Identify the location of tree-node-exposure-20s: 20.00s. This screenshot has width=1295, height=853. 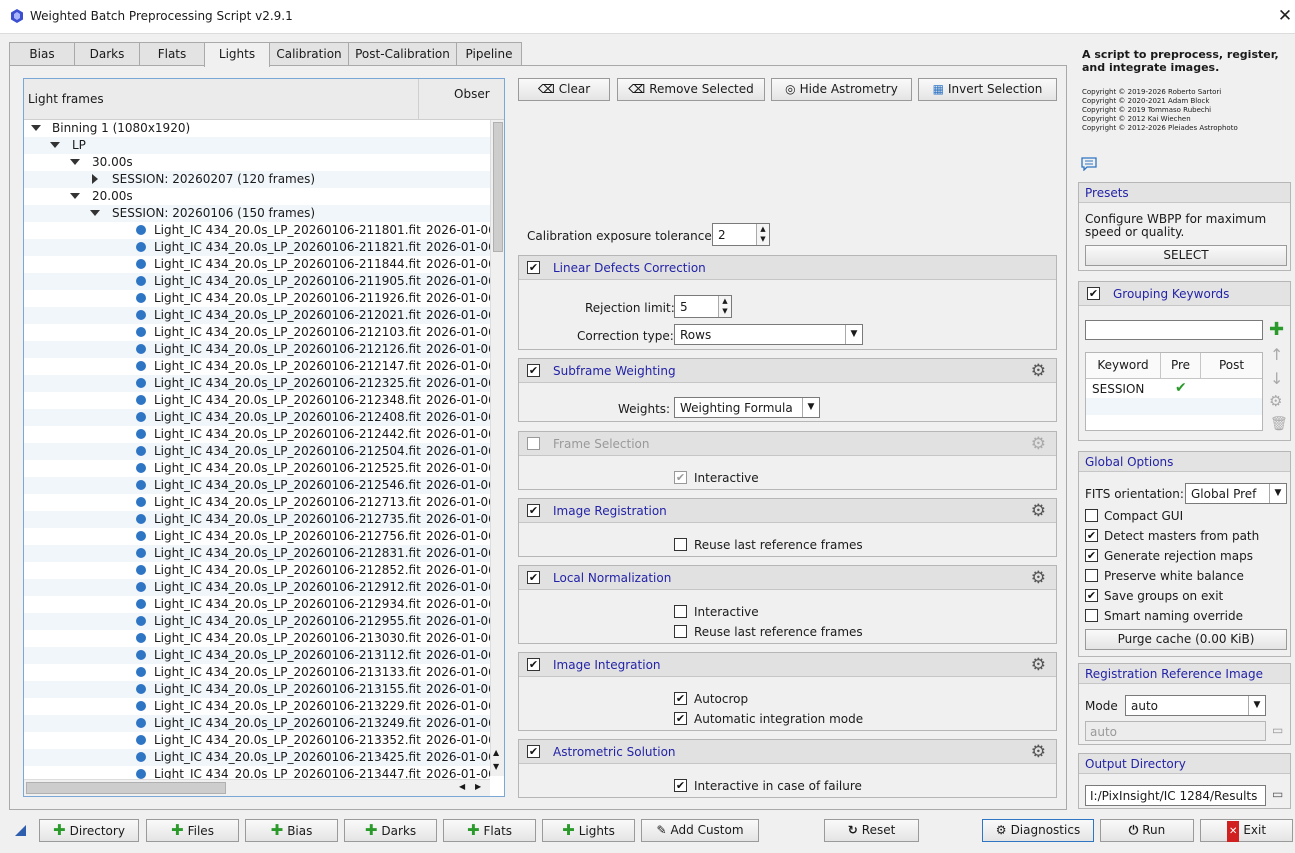
(257, 196).